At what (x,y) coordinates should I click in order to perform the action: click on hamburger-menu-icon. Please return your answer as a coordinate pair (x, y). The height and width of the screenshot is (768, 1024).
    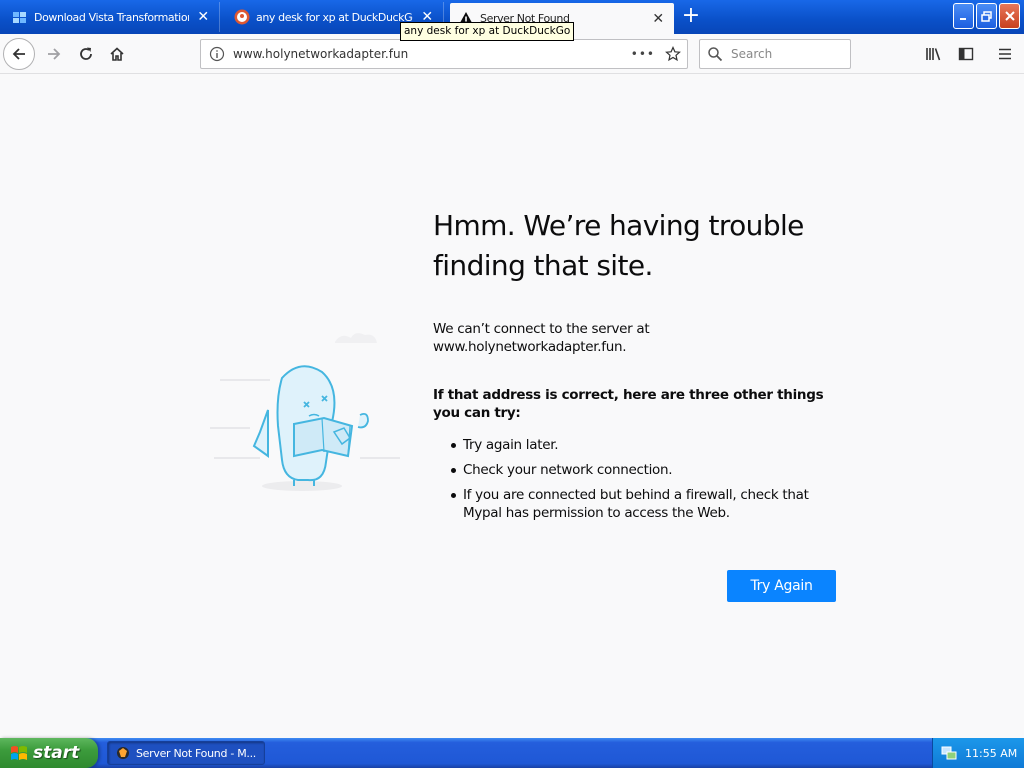
    Looking at the image, I should click on (1005, 54).